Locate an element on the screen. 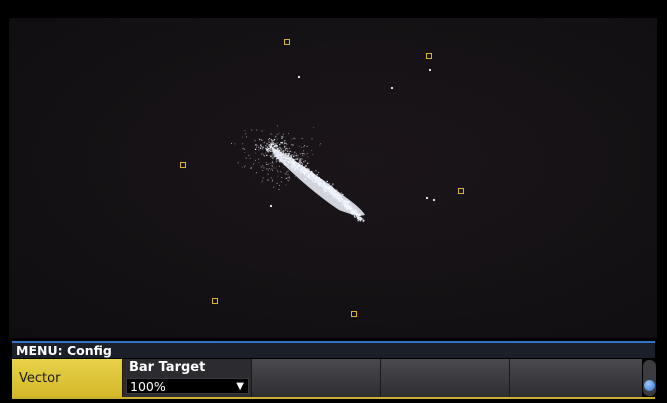  menu-title: MENU: Config is located at coordinates (64, 350).